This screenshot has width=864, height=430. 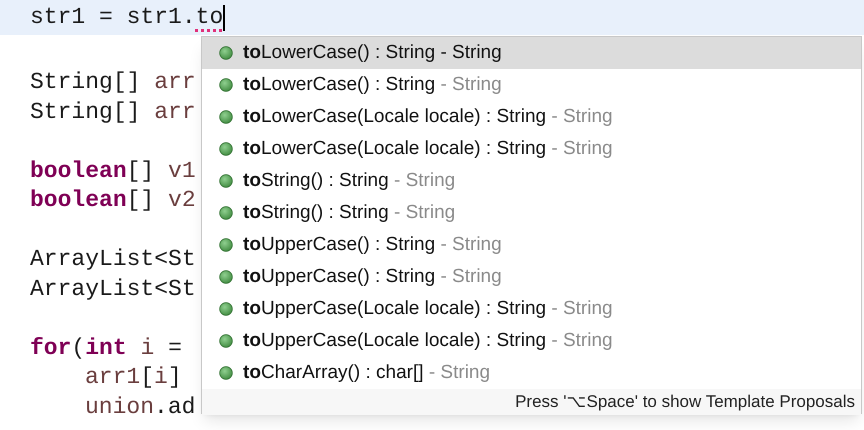 What do you see at coordinates (133, 377) in the screenshot?
I see `code-line: arr1[i]` at bounding box center [133, 377].